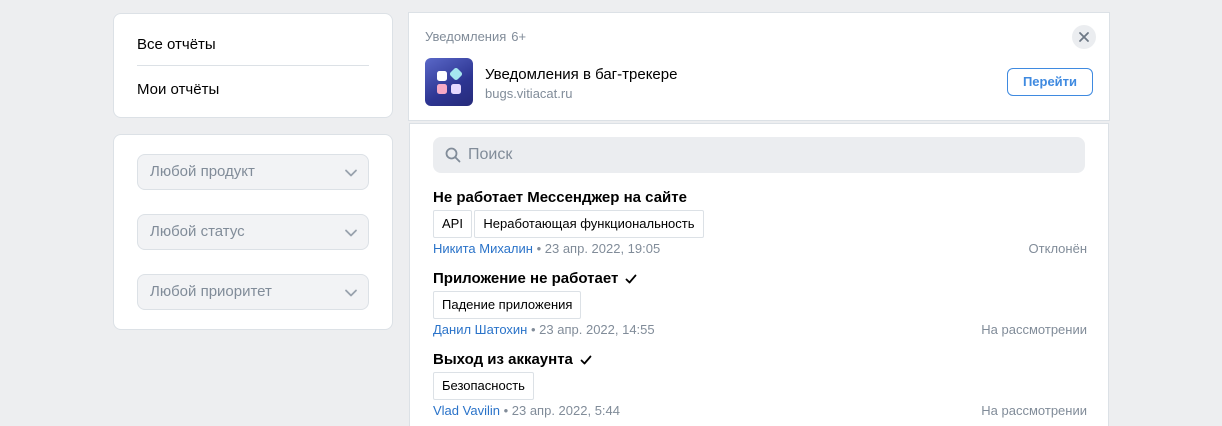 This screenshot has height=426, width=1222. Describe the element at coordinates (589, 224) in the screenshot. I see `report-tag: Неработающая функциональность` at that location.